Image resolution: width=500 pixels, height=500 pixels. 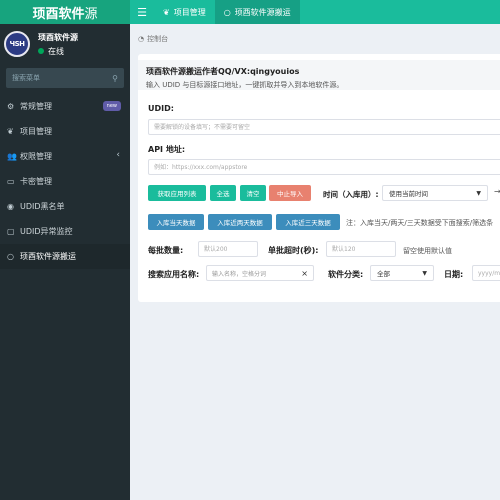 What do you see at coordinates (402, 273) in the screenshot?
I see `category-select: 全部 ▼` at bounding box center [402, 273].